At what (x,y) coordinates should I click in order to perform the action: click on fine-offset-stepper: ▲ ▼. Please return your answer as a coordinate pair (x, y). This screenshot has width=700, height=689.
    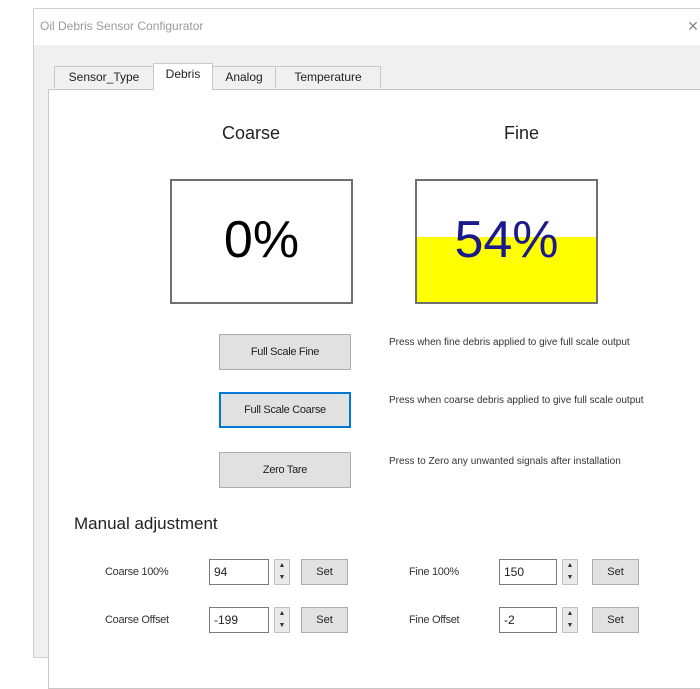
    Looking at the image, I should click on (570, 620).